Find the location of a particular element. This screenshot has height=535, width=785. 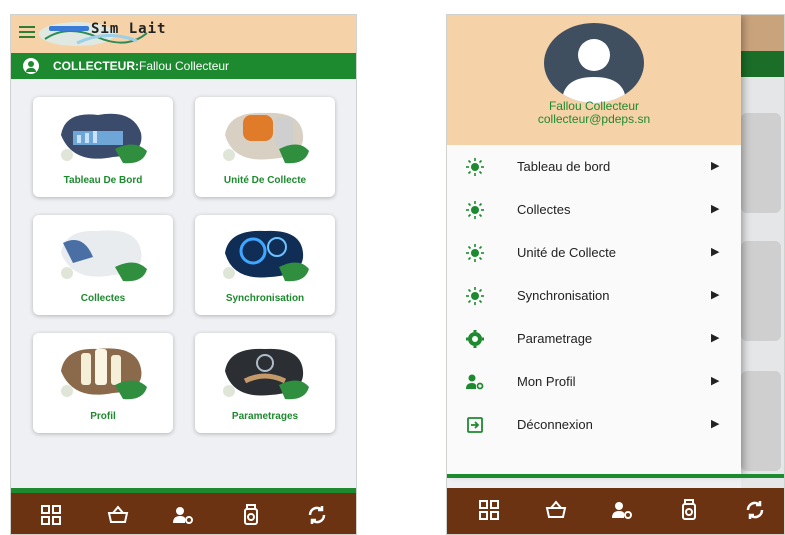

menu-item-collectes: Collectes ▶ is located at coordinates (594, 209).